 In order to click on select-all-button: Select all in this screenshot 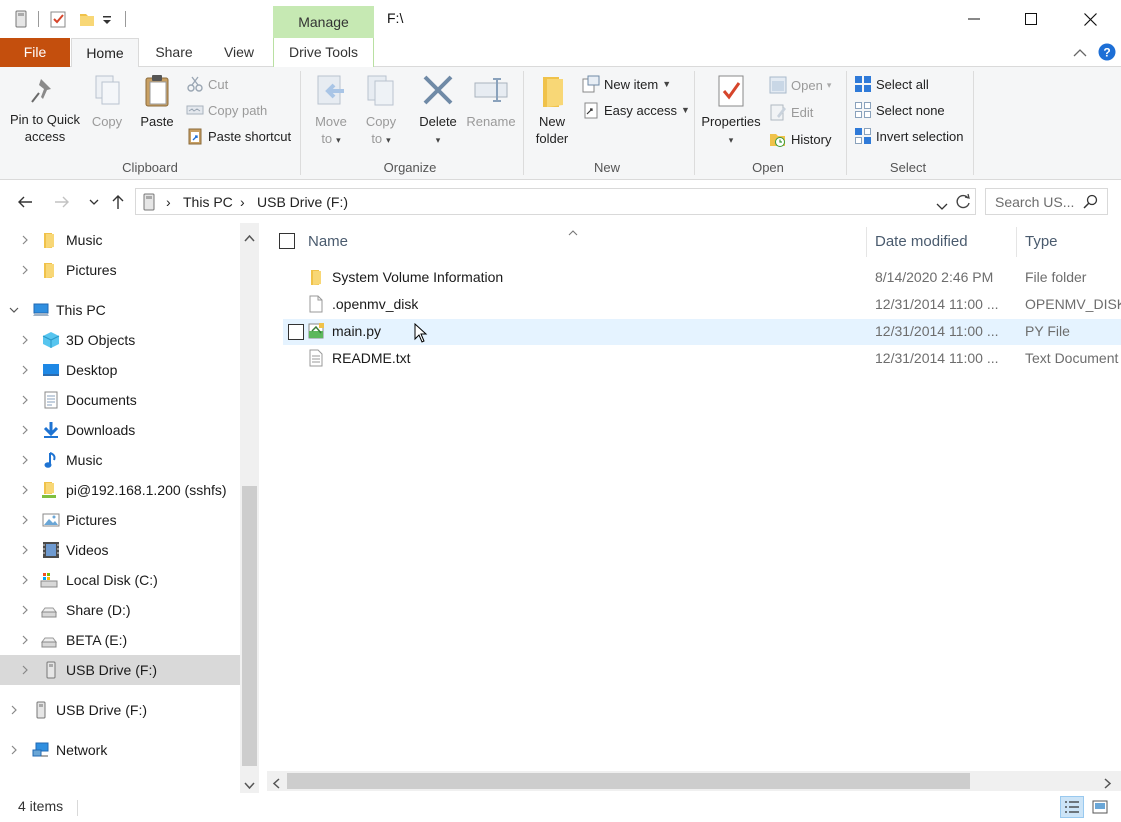, I will do `click(891, 84)`.